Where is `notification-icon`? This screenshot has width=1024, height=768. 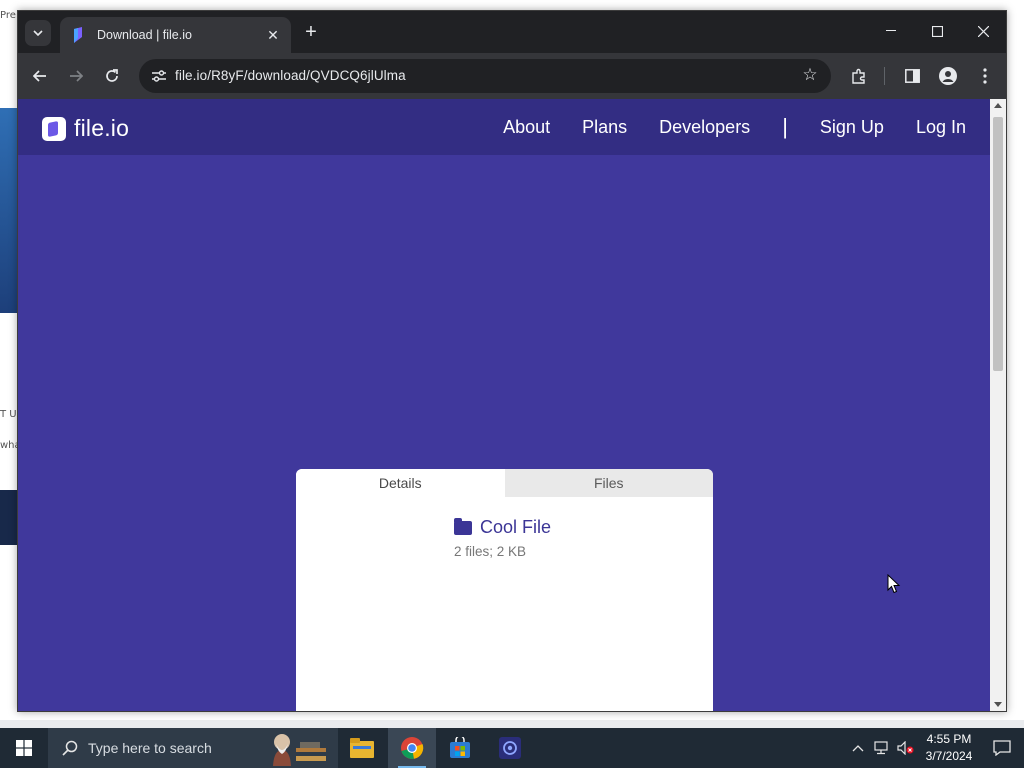
notification-icon is located at coordinates (1002, 748).